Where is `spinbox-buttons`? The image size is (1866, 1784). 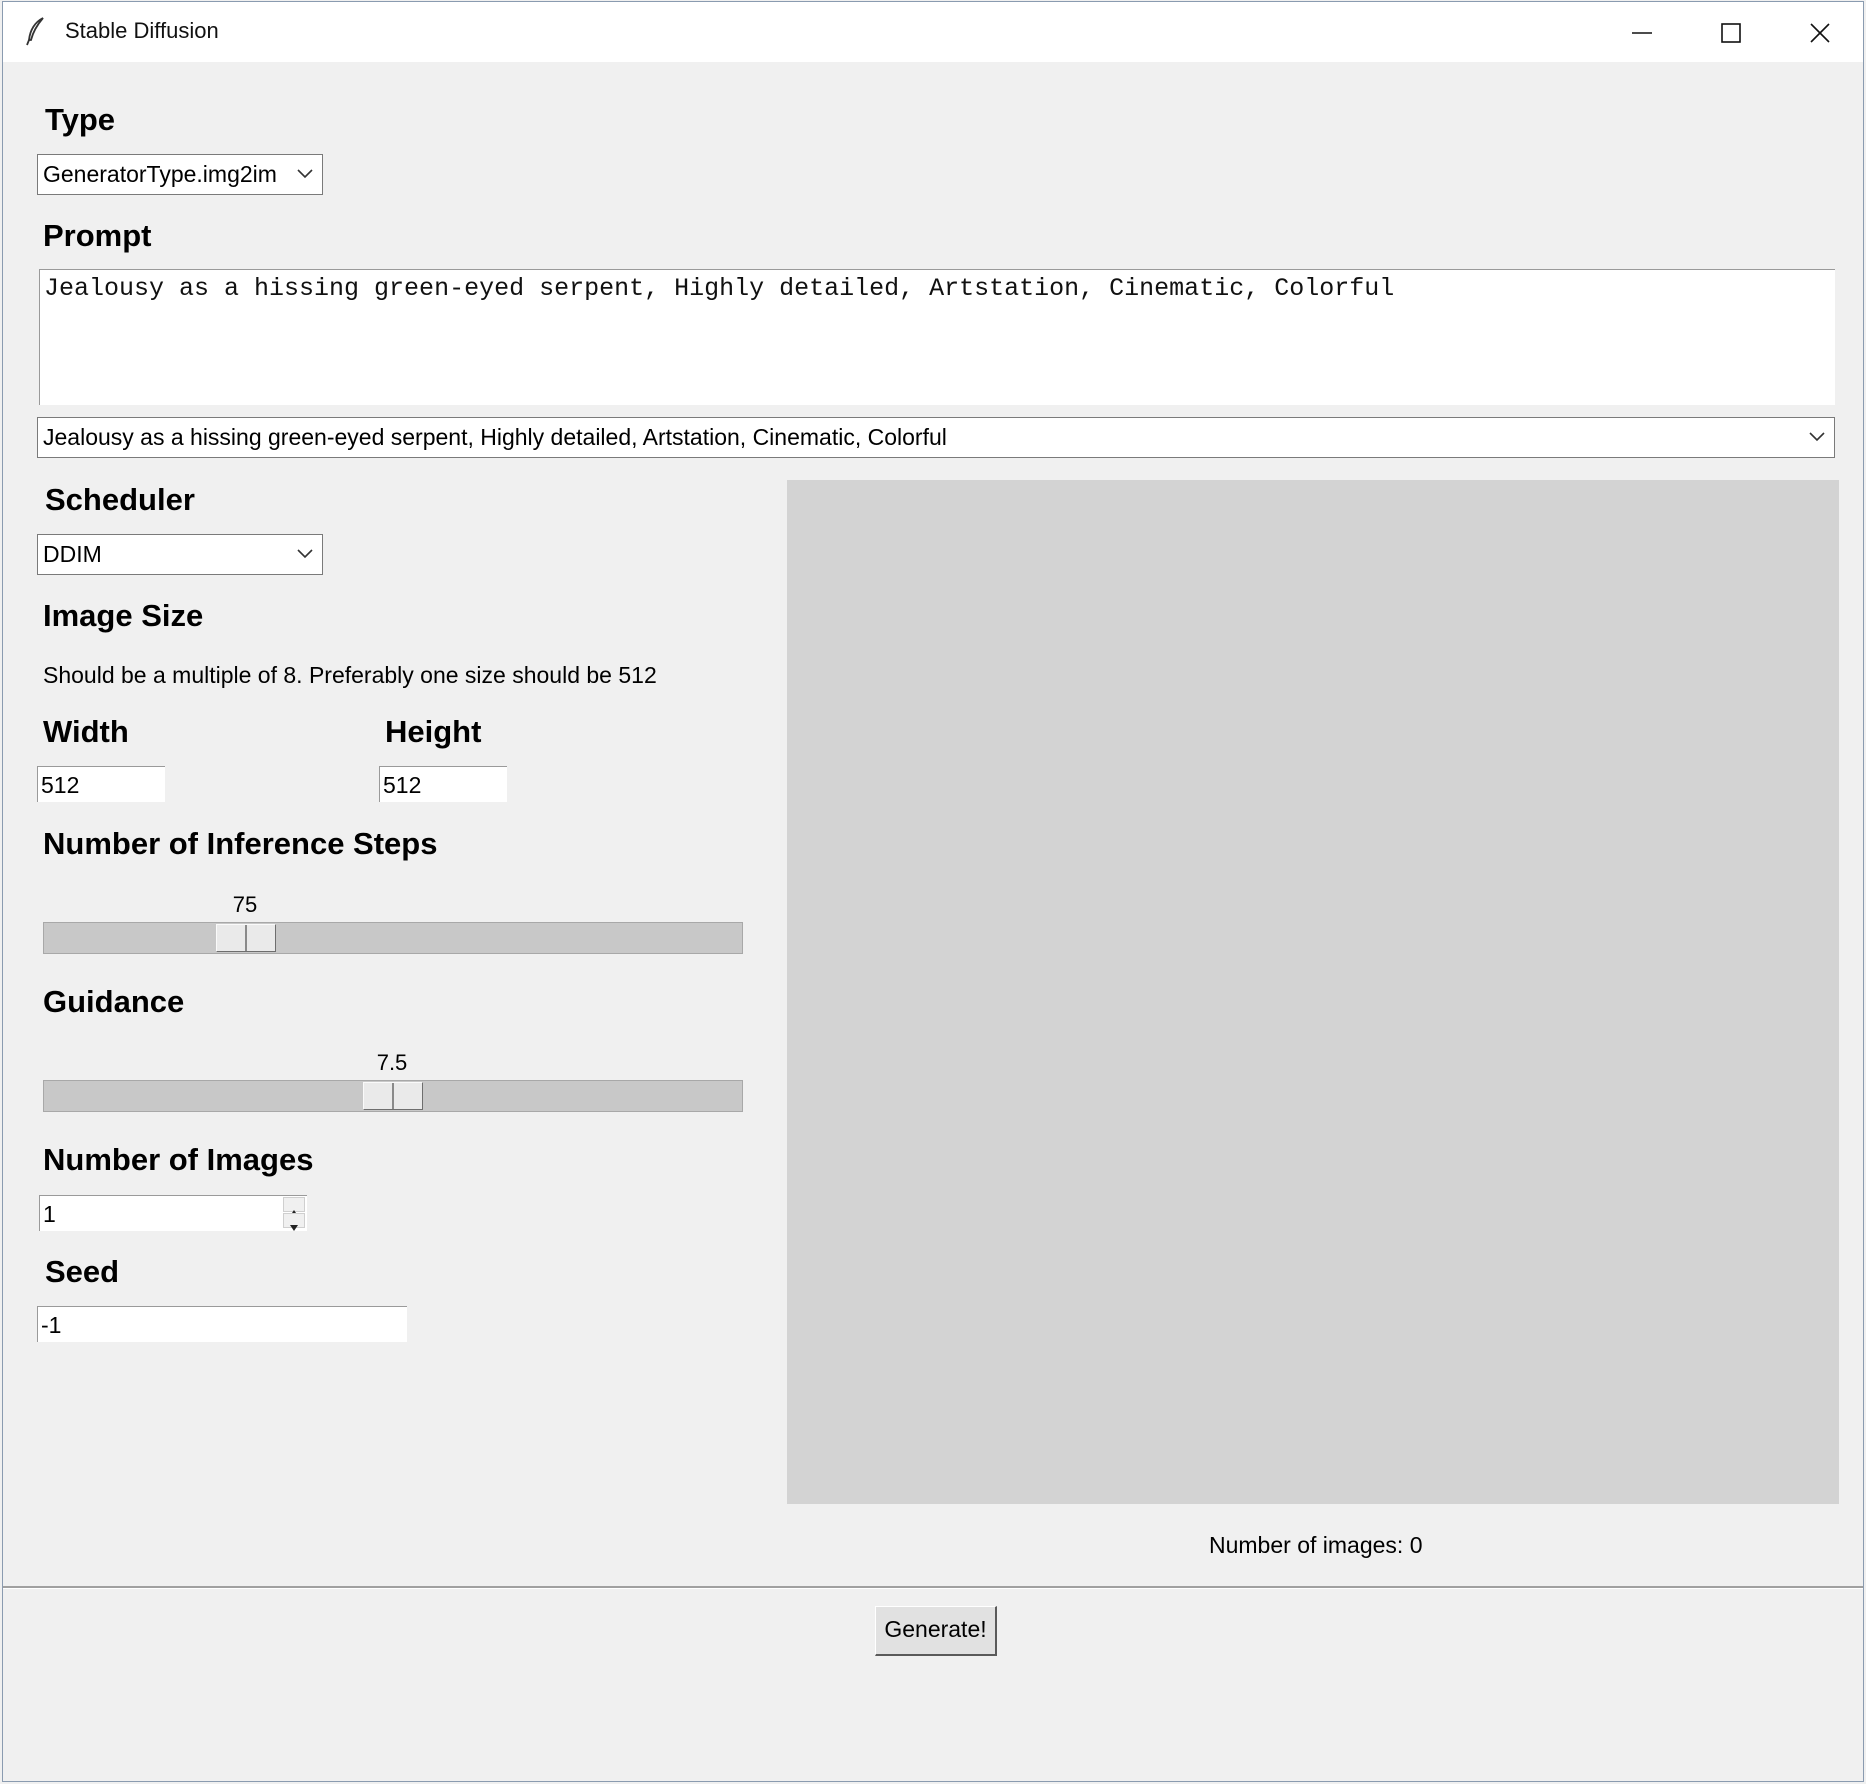
spinbox-buttons is located at coordinates (294, 1214).